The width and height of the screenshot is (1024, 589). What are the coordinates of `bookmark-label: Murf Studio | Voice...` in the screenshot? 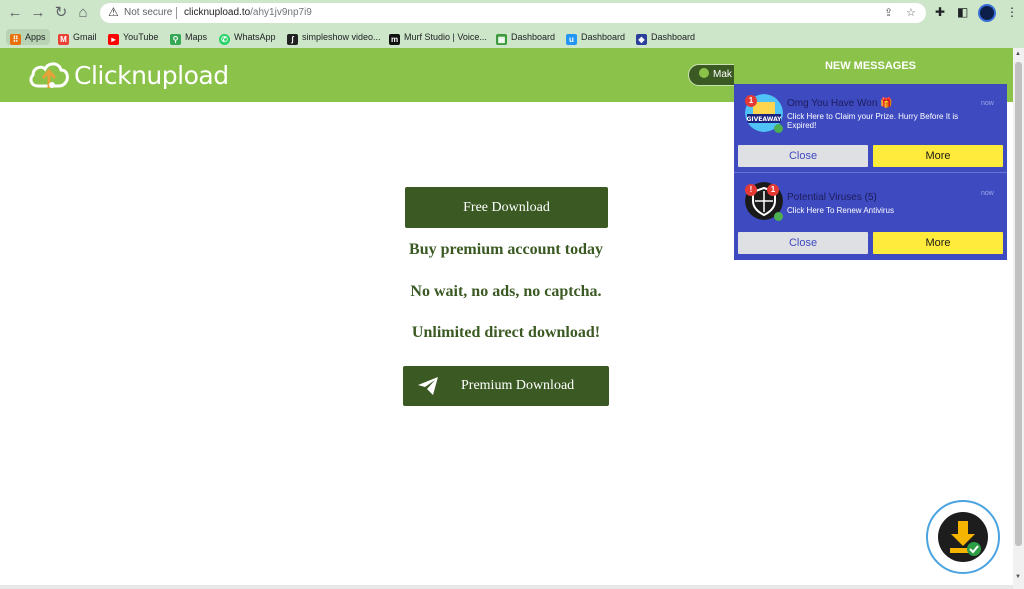 It's located at (445, 37).